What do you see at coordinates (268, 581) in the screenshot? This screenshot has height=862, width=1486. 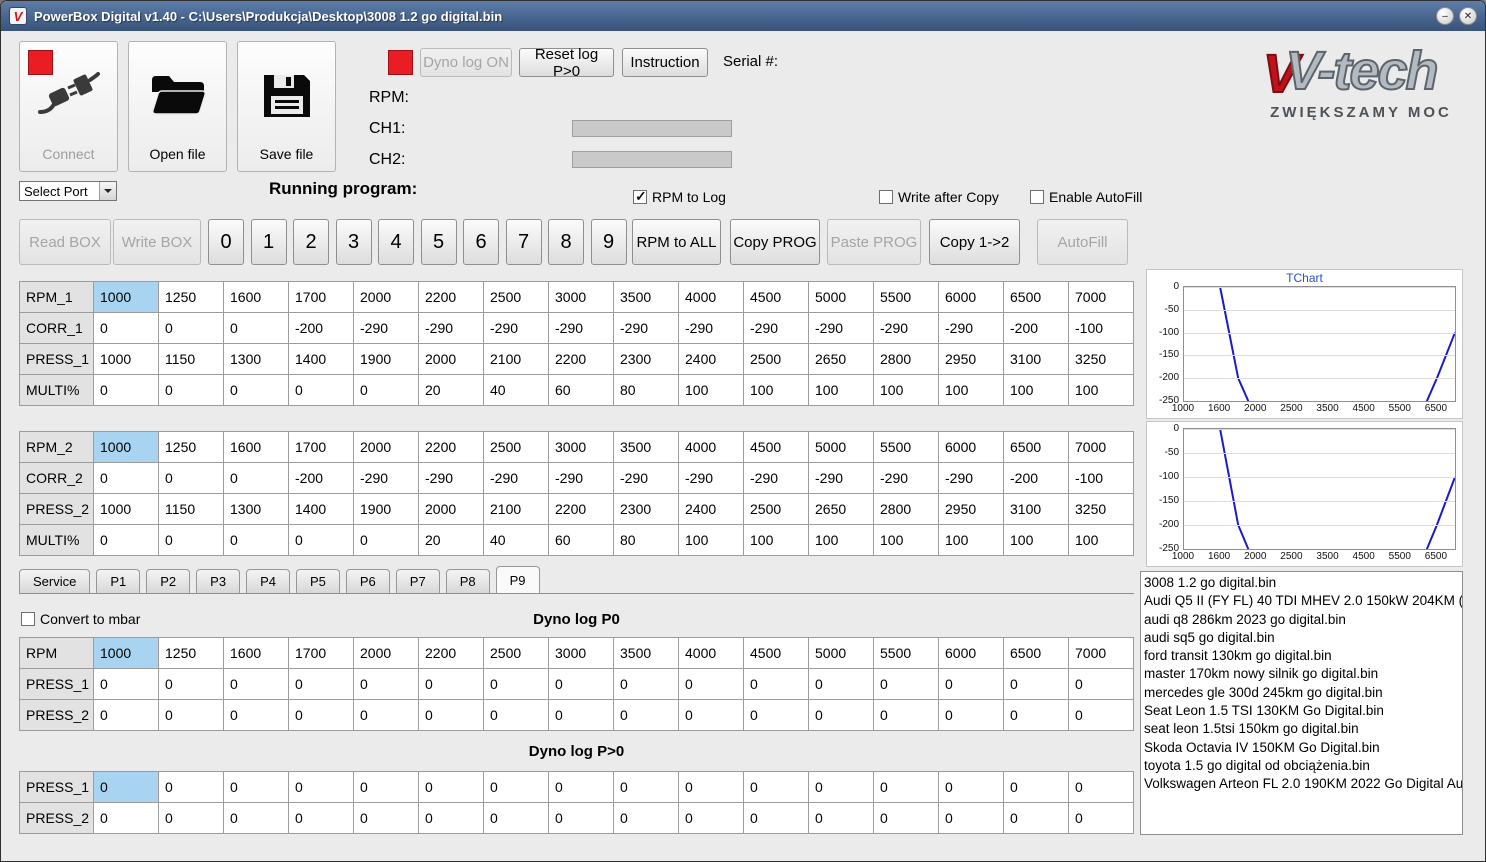 I see `tab-p4: P4` at bounding box center [268, 581].